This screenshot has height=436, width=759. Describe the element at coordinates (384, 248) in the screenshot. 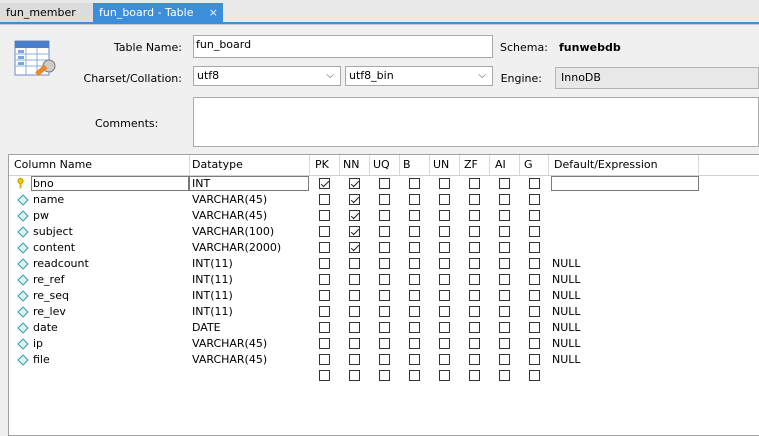

I see `table-row: content VARCHAR(2000)` at that location.